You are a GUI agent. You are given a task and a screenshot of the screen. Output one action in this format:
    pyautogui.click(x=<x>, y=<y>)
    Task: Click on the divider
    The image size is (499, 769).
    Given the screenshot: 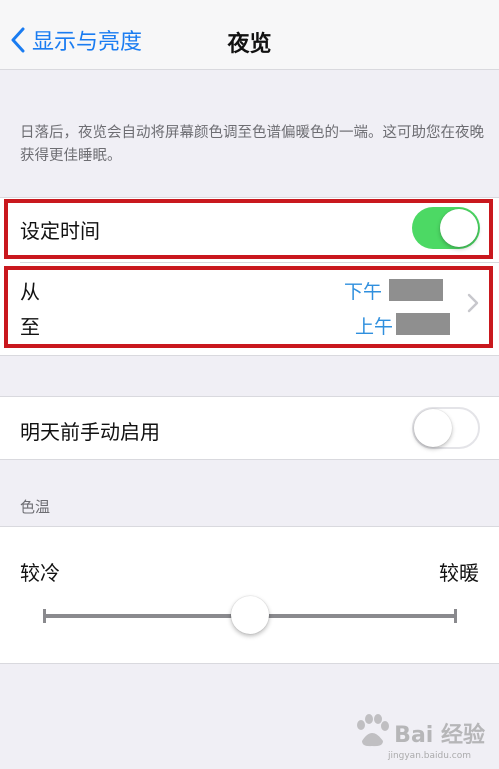 What is the action you would take?
    pyautogui.click(x=259, y=262)
    